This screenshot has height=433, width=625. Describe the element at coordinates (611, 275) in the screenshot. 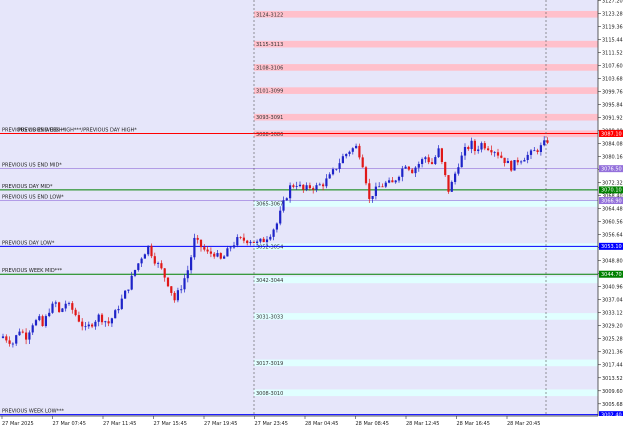

I see `level-price-tag-text-5: 3044.70` at that location.